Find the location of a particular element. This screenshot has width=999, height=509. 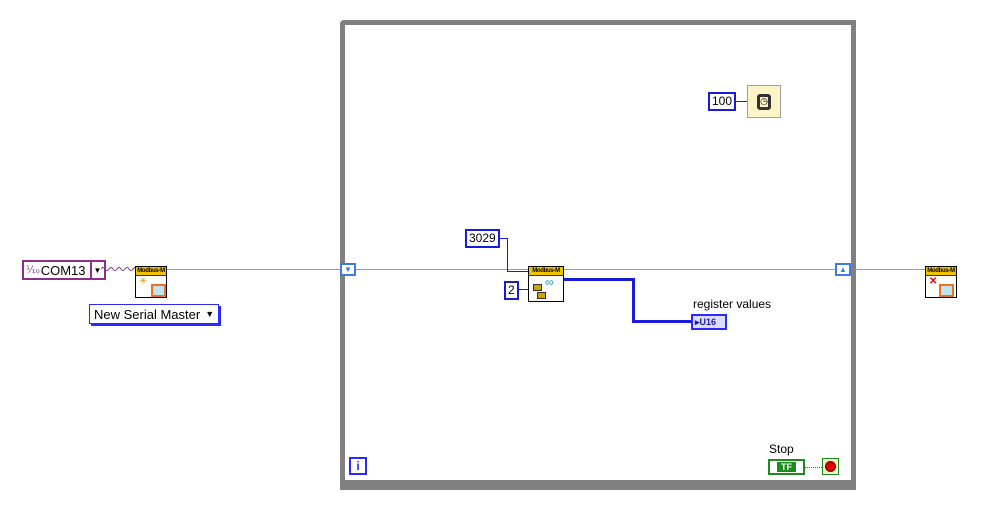

mode-selector-value: New Serial Master is located at coordinates (147, 314).